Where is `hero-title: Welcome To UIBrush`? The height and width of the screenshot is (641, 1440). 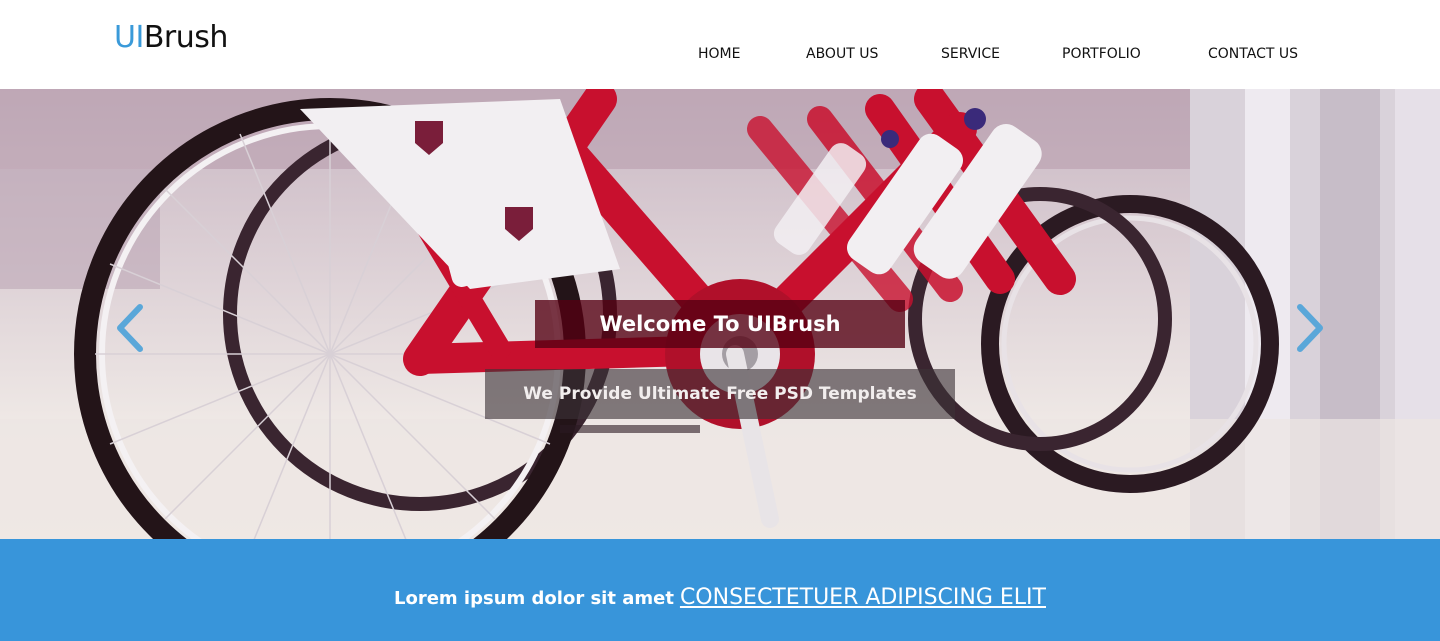 hero-title: Welcome To UIBrush is located at coordinates (720, 324).